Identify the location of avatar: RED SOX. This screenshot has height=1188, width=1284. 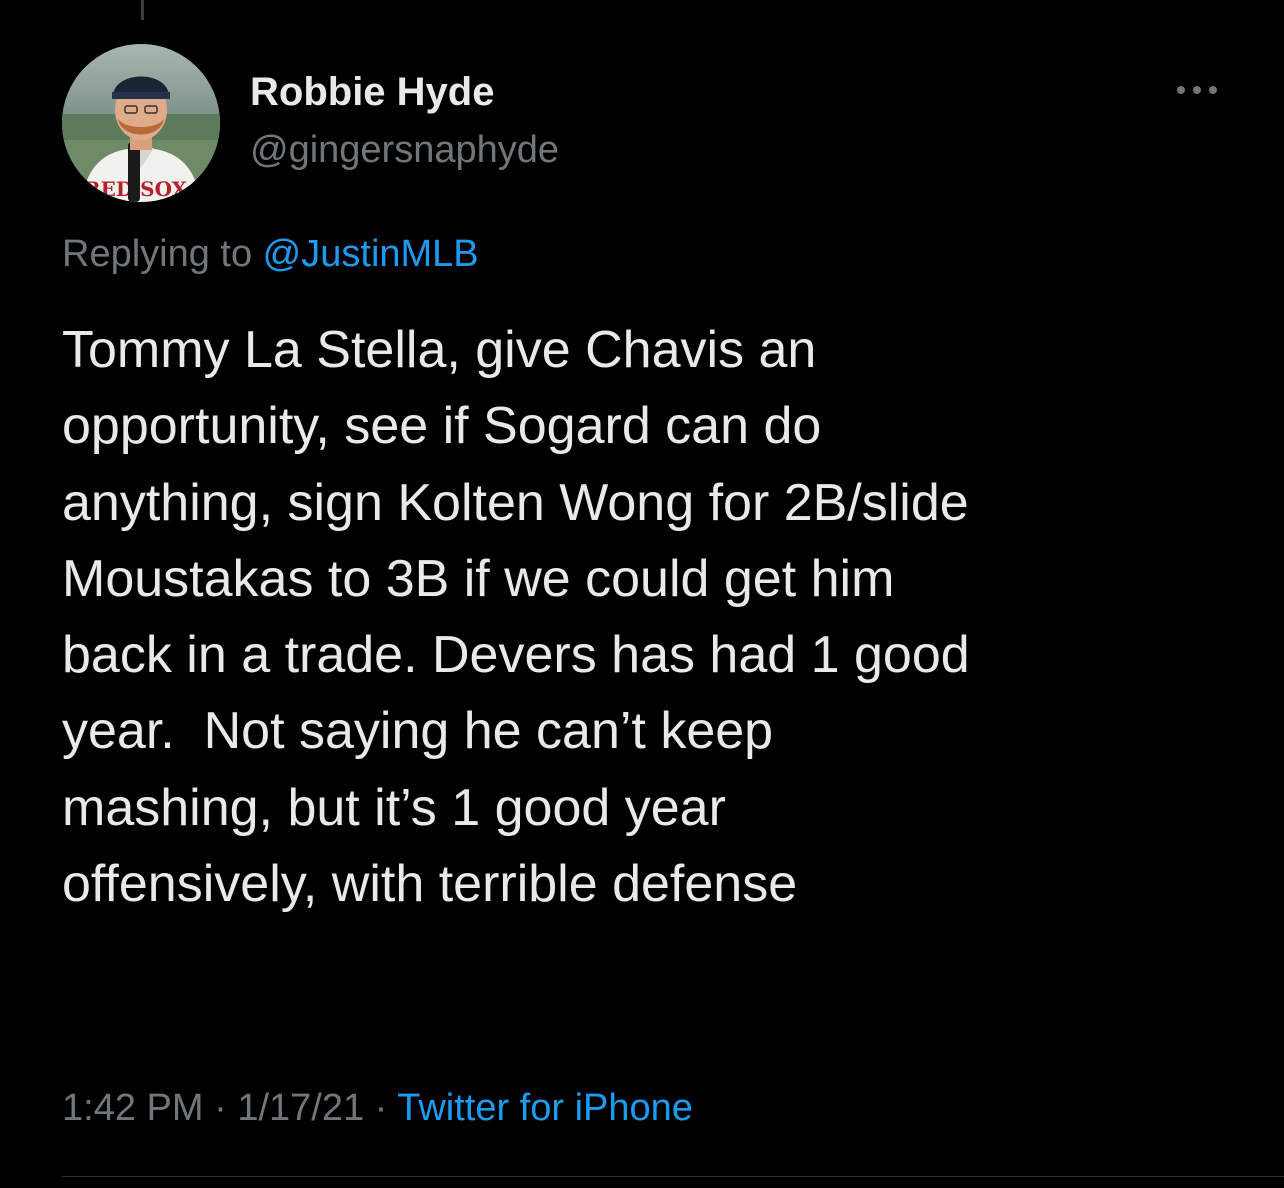
(141, 123).